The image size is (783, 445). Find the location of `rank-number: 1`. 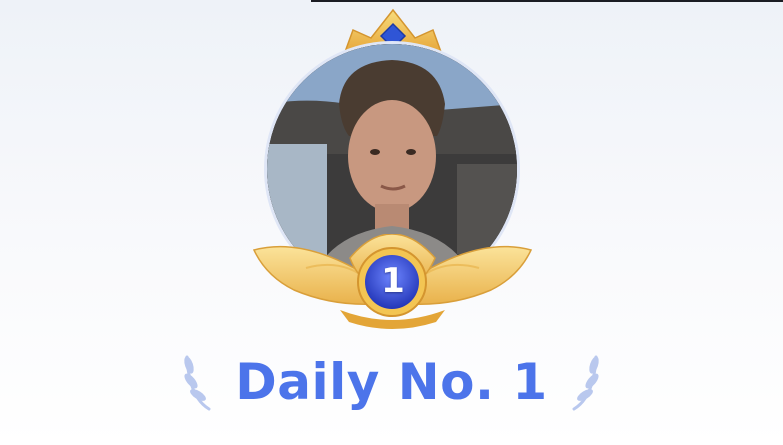

rank-number: 1 is located at coordinates (393, 281).